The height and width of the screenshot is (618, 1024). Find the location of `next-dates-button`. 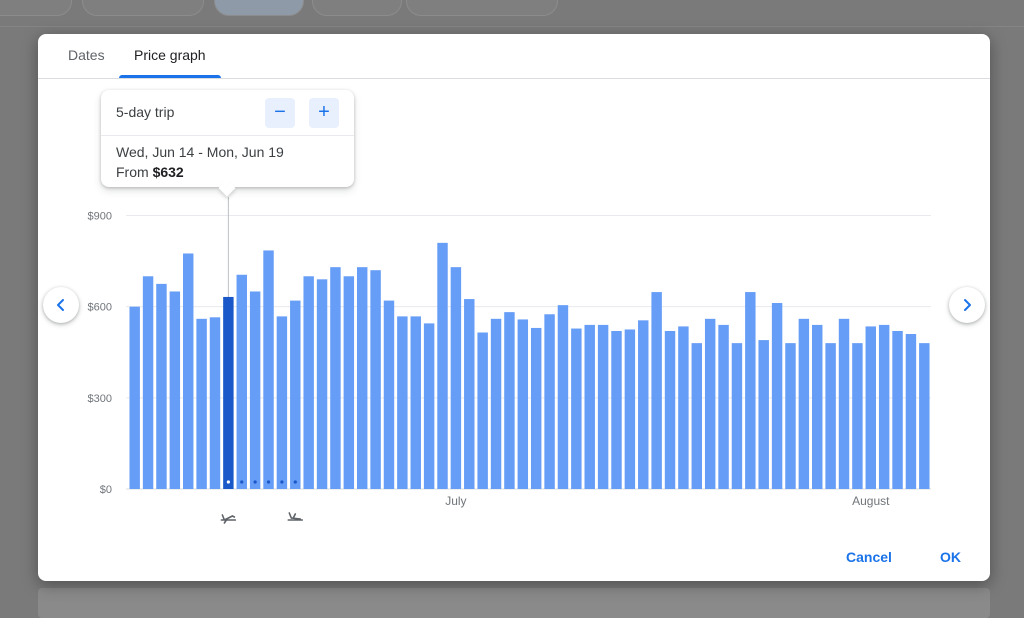

next-dates-button is located at coordinates (967, 305).